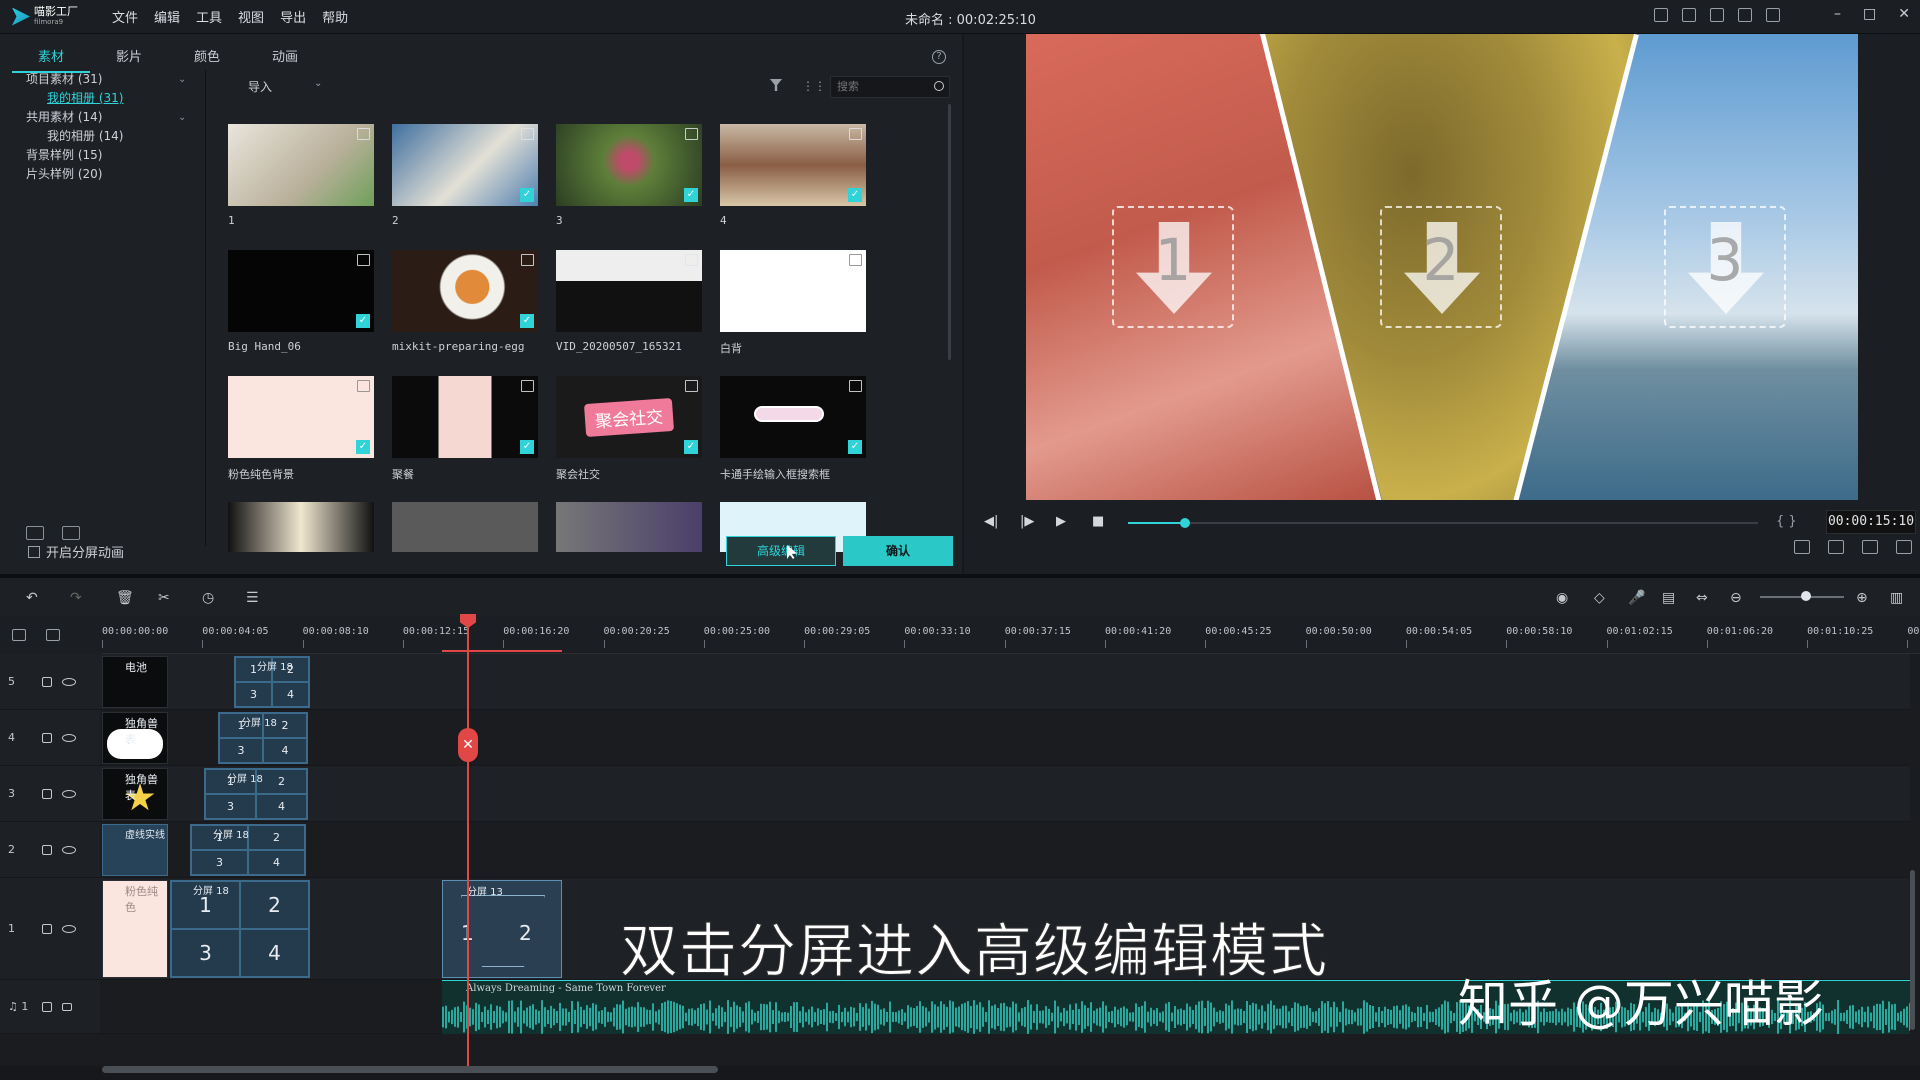  I want to click on microphone-icon: 🎤, so click(1636, 598).